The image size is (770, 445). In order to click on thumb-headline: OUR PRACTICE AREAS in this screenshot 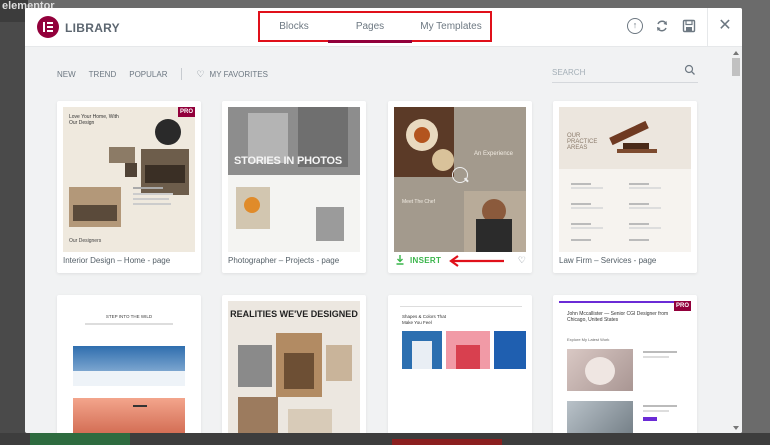, I will do `click(582, 142)`.